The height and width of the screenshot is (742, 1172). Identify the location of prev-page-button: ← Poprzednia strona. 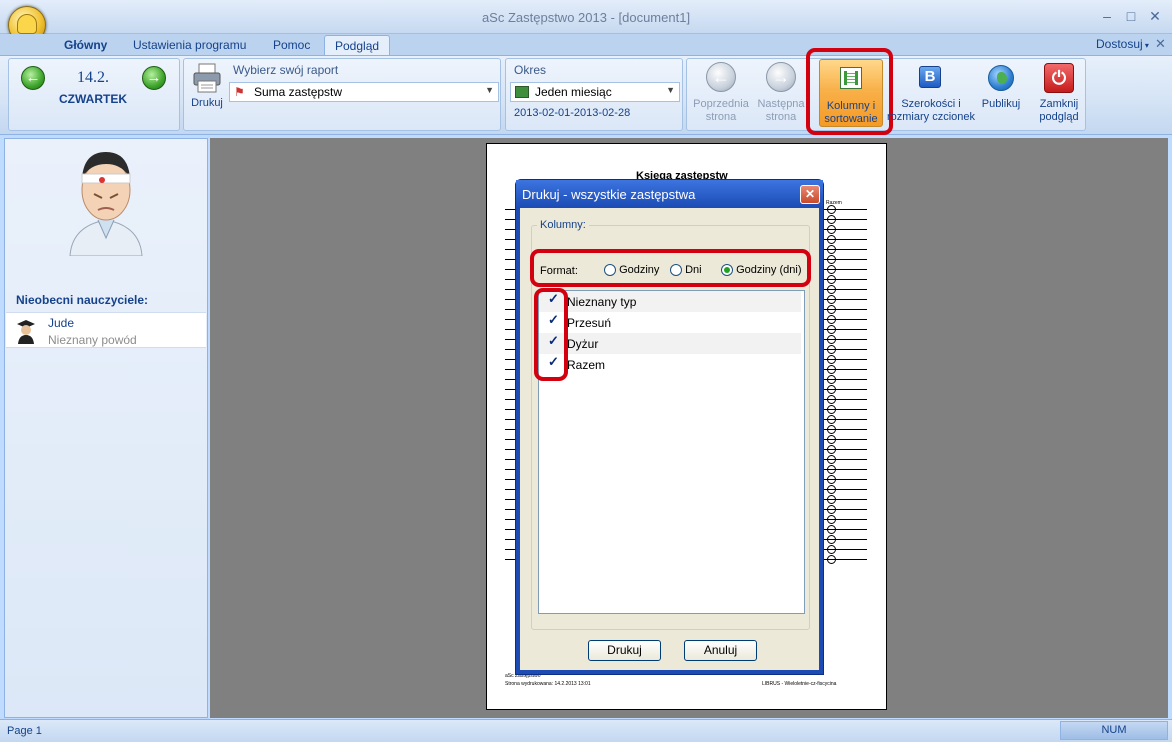
(721, 95).